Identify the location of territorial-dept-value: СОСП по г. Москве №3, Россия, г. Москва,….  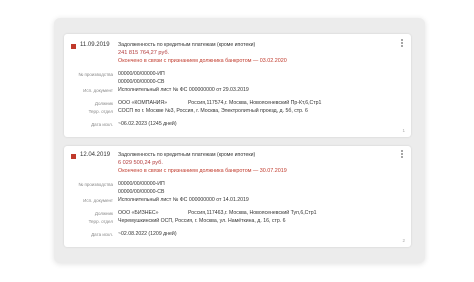
(213, 111).